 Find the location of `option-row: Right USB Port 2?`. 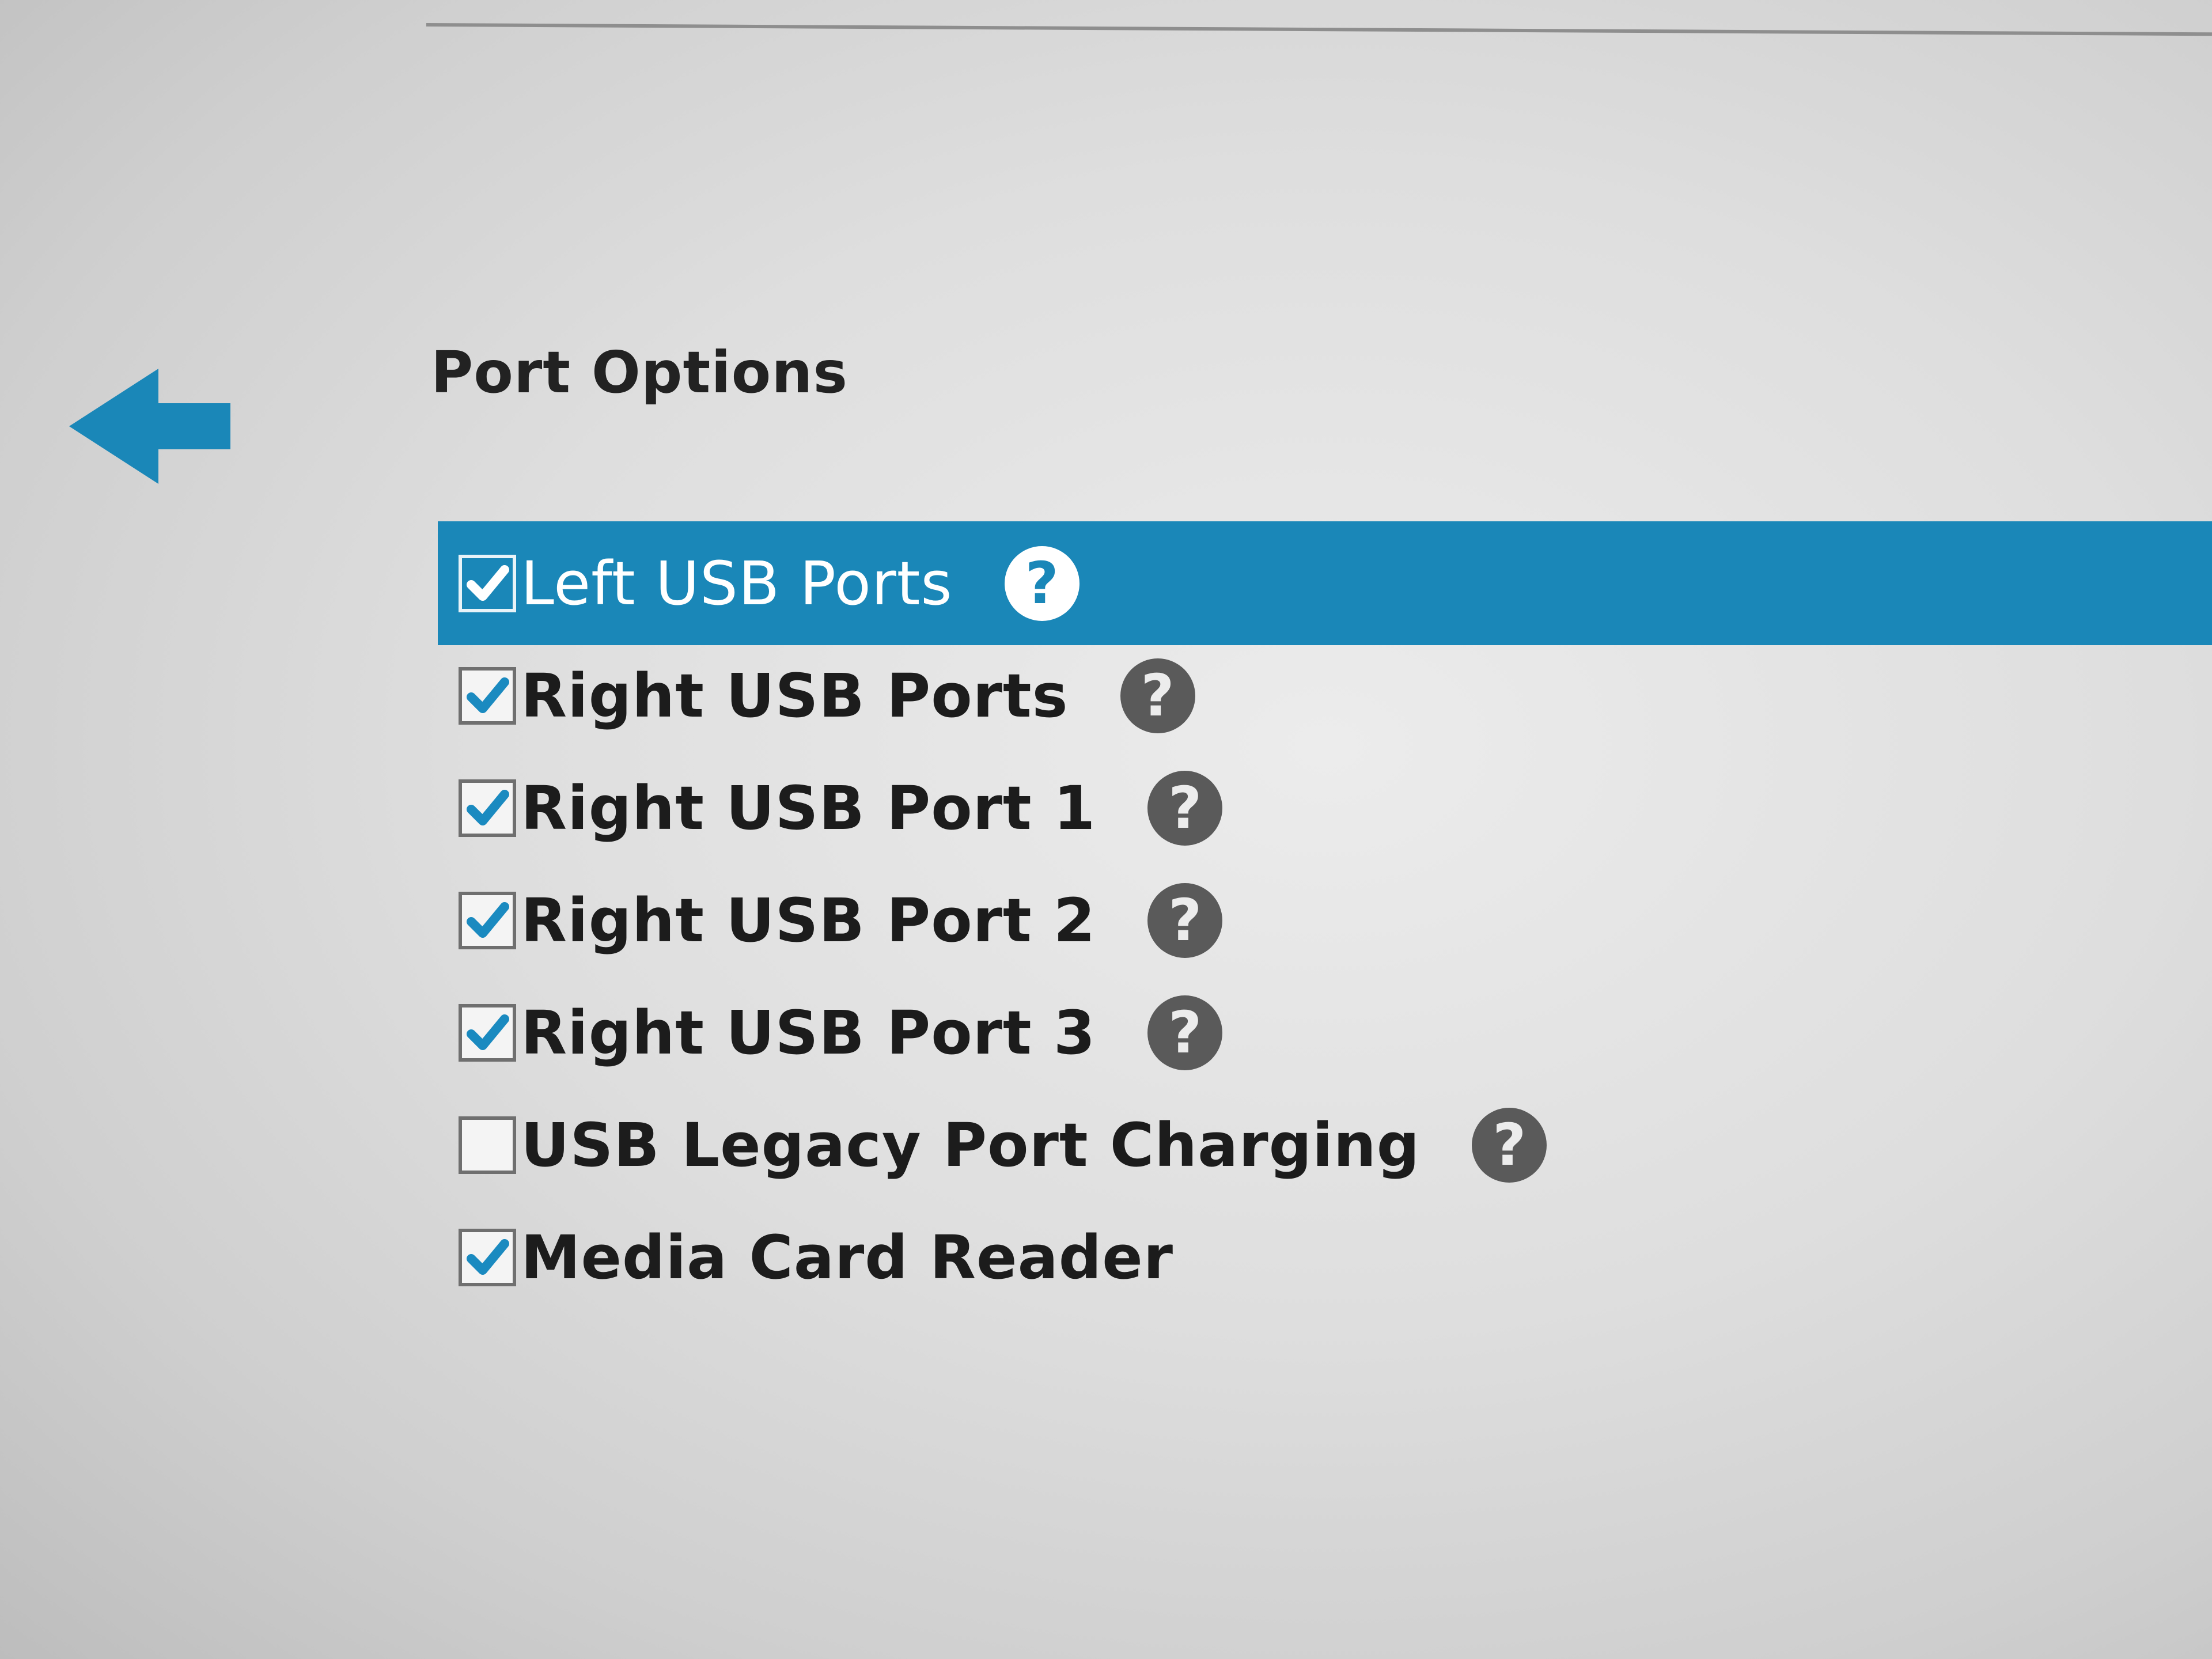

option-row: Right USB Port 2? is located at coordinates (1325, 920).